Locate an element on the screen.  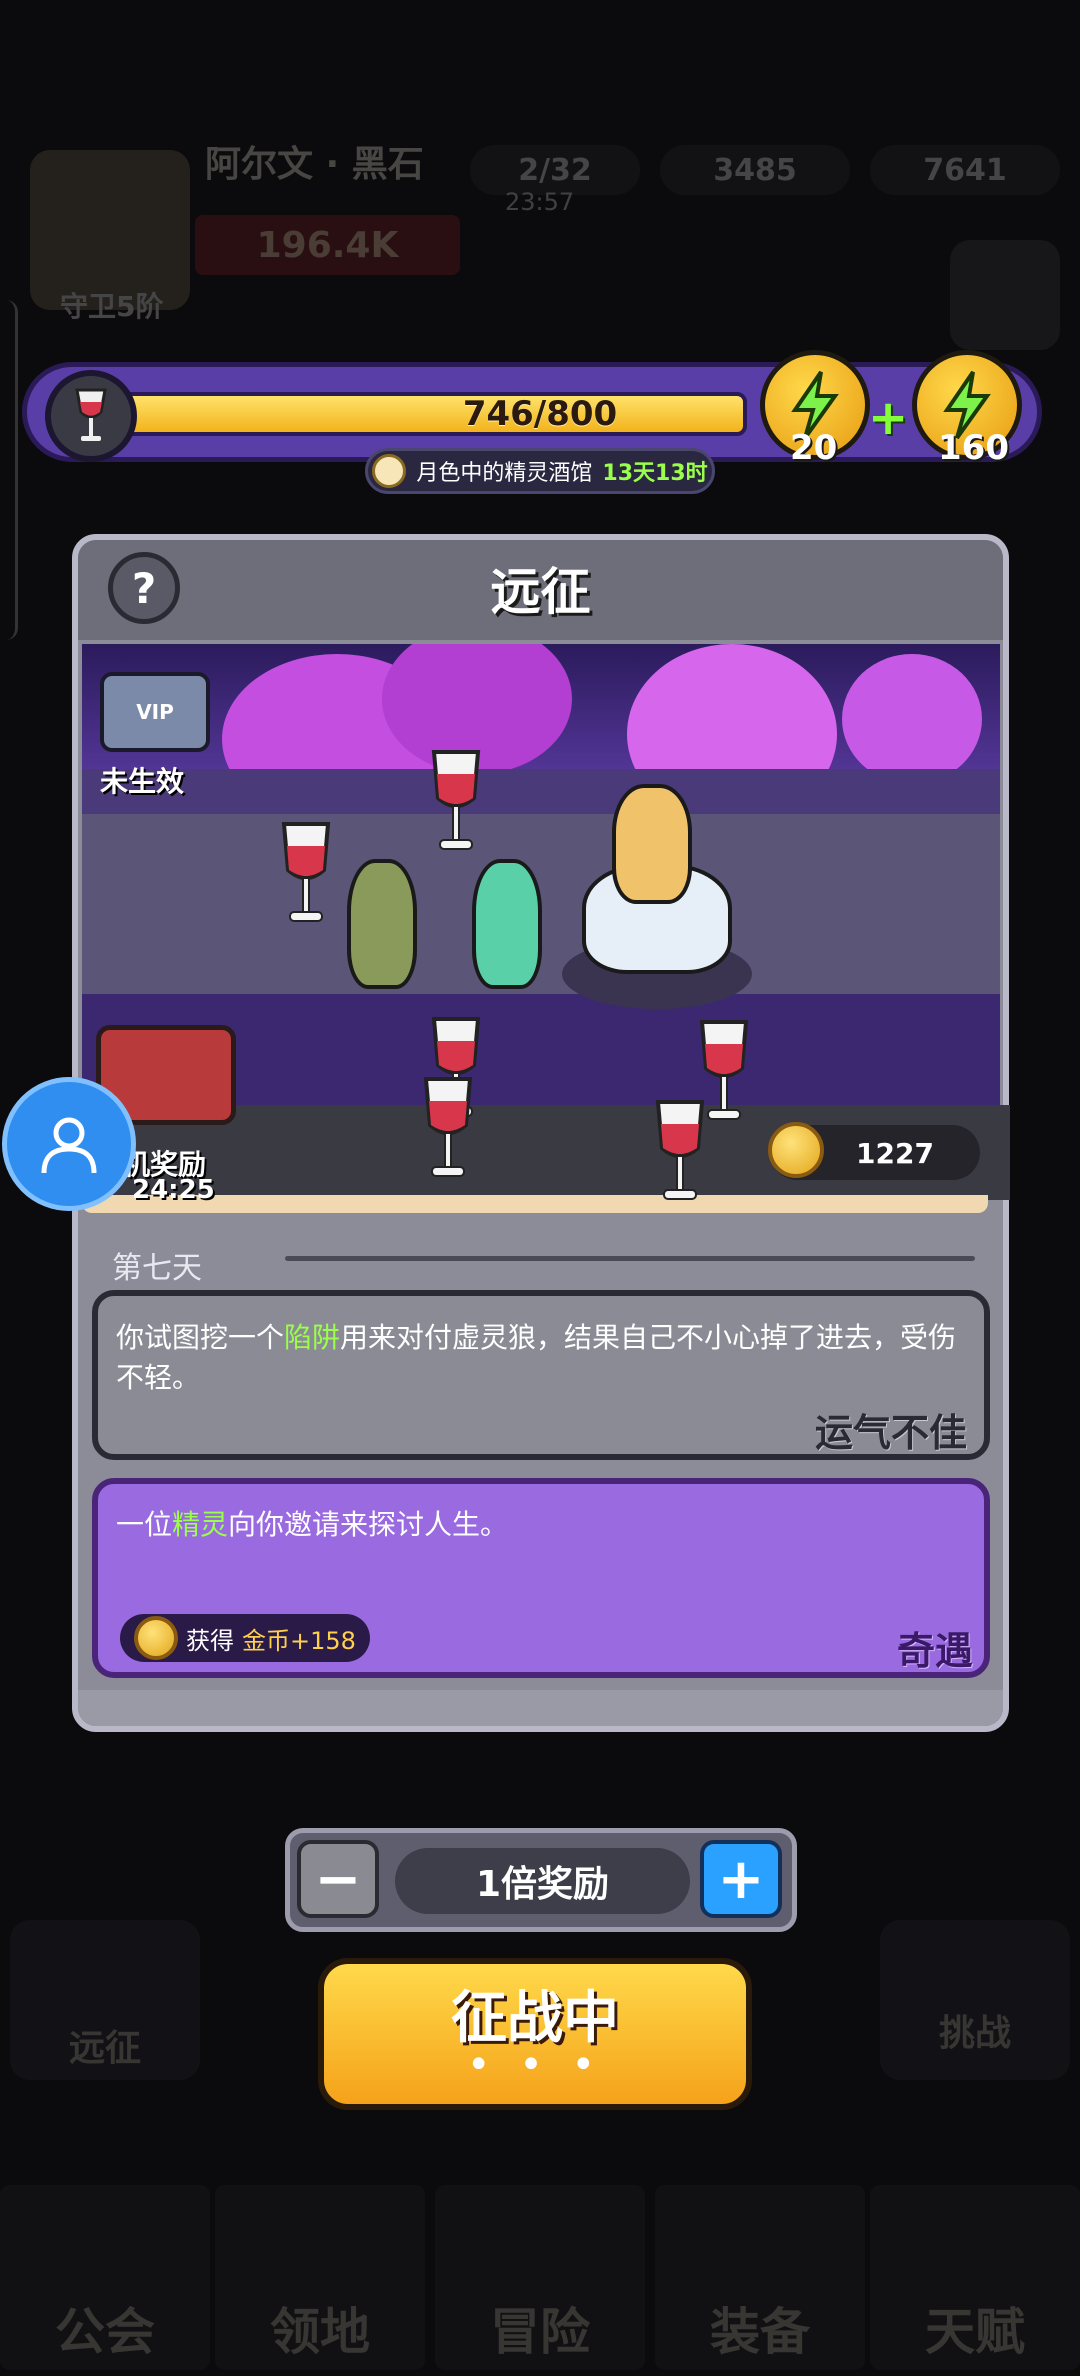
coins-pill: 7641 is located at coordinates (965, 170).